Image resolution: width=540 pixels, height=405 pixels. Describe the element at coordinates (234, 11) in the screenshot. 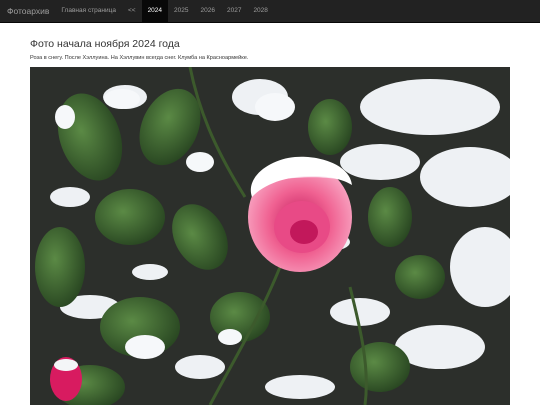

I see `nav-year-2027: 2027` at that location.